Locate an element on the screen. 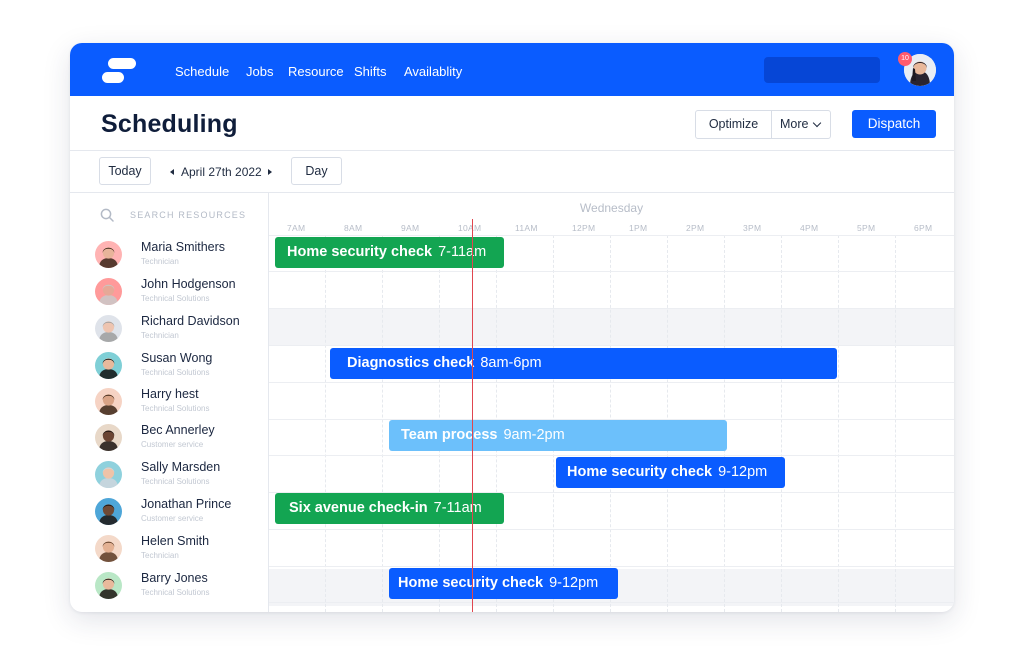 The width and height of the screenshot is (1024, 655). resource-name: Maria Smithers is located at coordinates (183, 247).